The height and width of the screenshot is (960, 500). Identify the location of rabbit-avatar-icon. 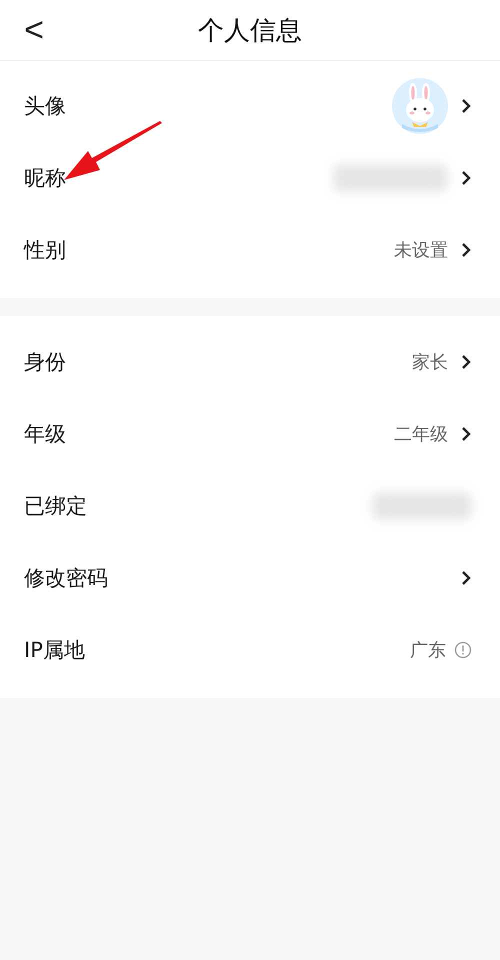
(420, 106).